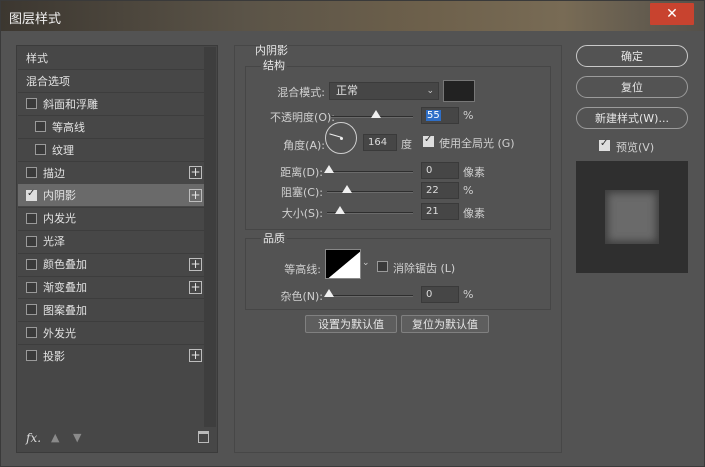  I want to click on style-item: 渐变叠加 +, so click(111, 287).